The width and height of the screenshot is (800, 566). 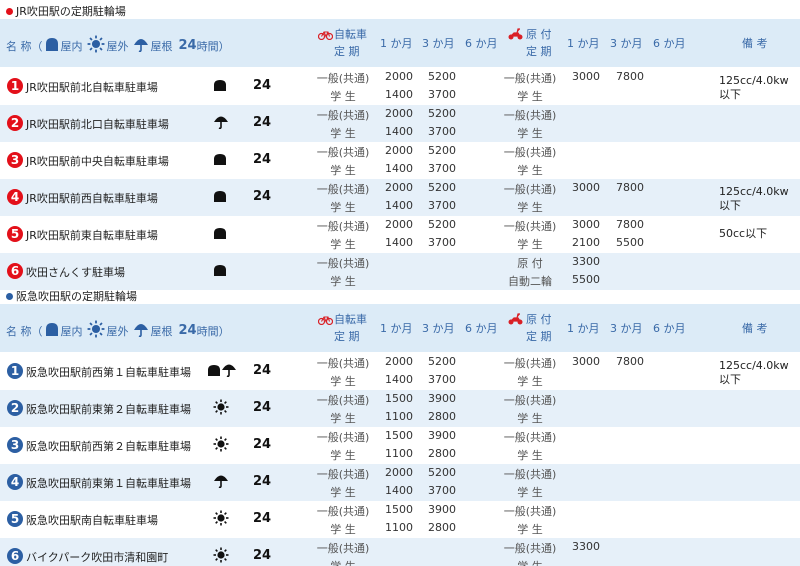 What do you see at coordinates (97, 124) in the screenshot?
I see `facility-name: JR吹田駅前北口自転車駐車場` at bounding box center [97, 124].